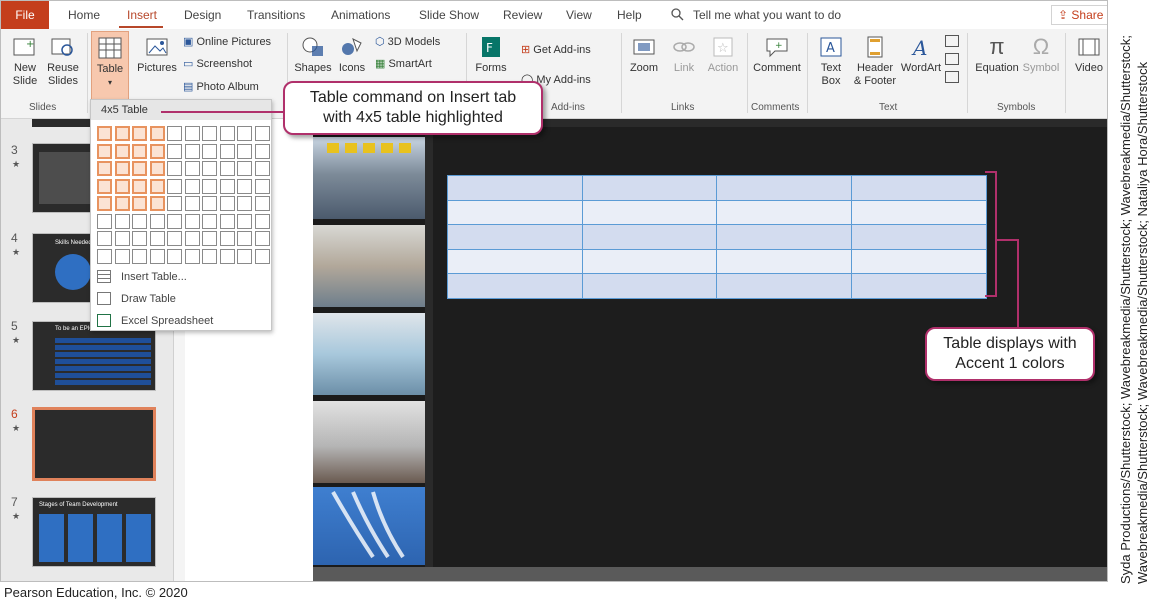 The image size is (1152, 603). What do you see at coordinates (110, 66) in the screenshot?
I see `table-button: Table ▾` at bounding box center [110, 66].